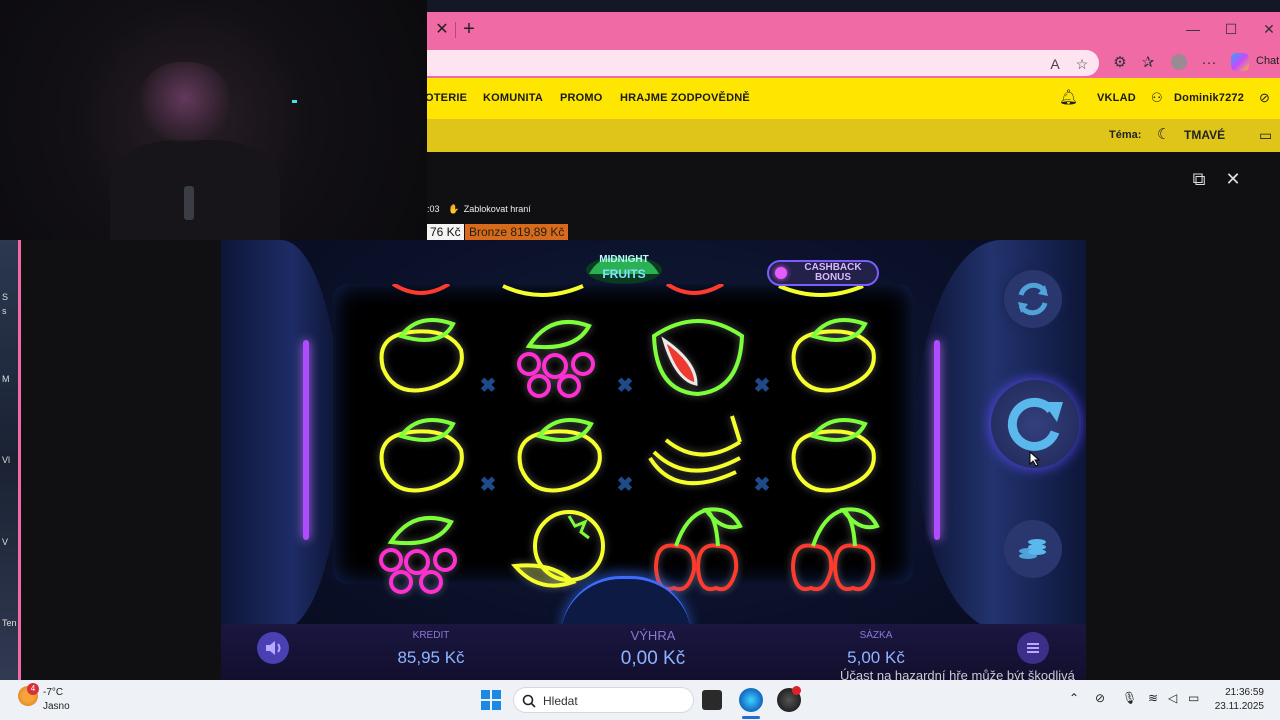 The height and width of the screenshot is (720, 1280). What do you see at coordinates (513, 98) in the screenshot?
I see `nav-item-komunita: KOMUNITA` at bounding box center [513, 98].